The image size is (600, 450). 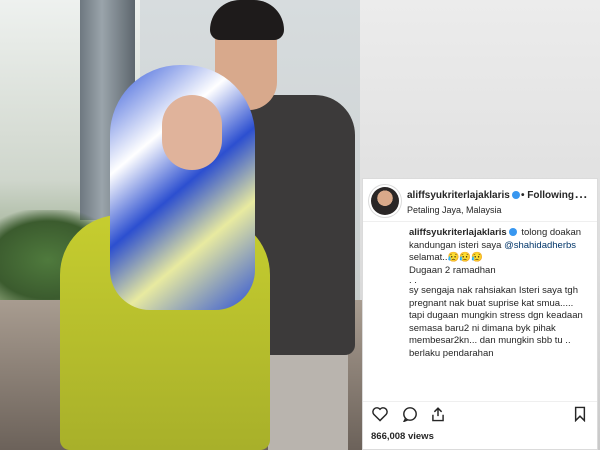 What do you see at coordinates (463, 195) in the screenshot?
I see `post-username: aliffsyukriterlajaklaris` at bounding box center [463, 195].